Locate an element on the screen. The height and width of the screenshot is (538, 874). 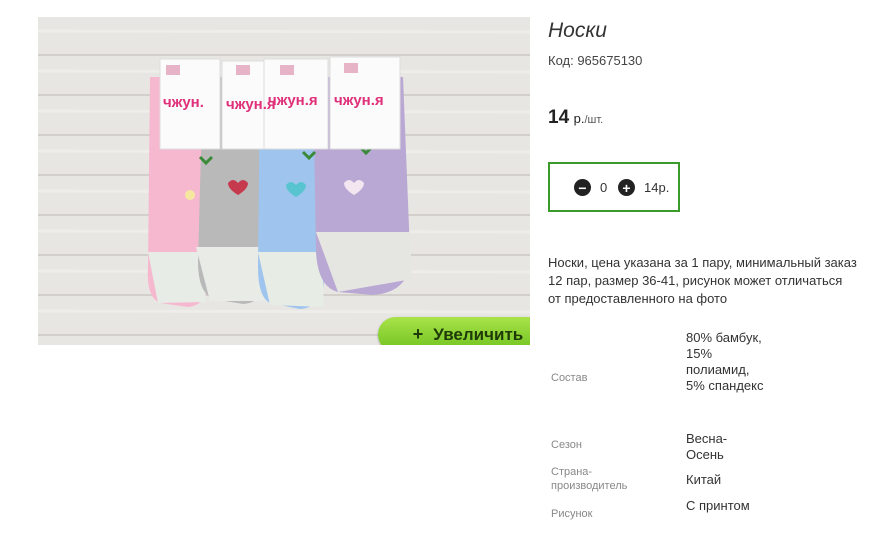
spec-label-season: Сезон is located at coordinates (566, 445).